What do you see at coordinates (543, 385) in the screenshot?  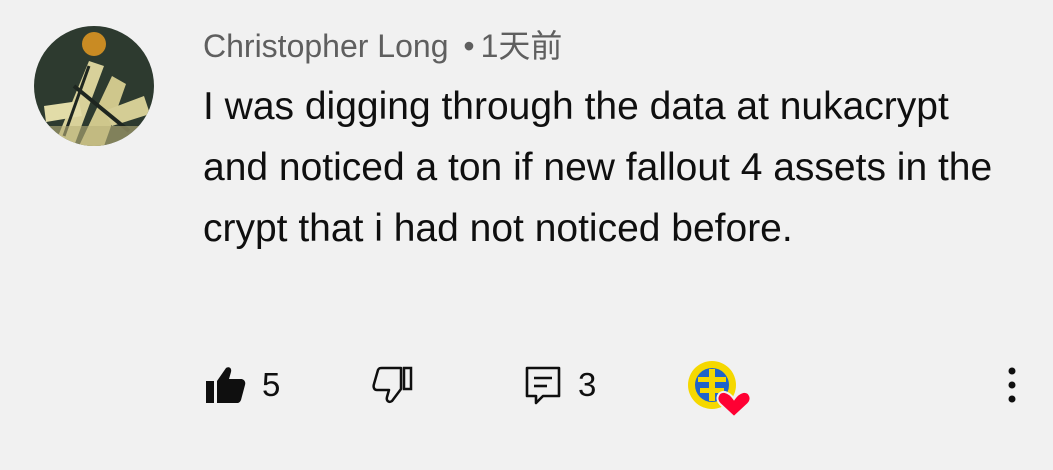 I see `comment-reply-icon` at bounding box center [543, 385].